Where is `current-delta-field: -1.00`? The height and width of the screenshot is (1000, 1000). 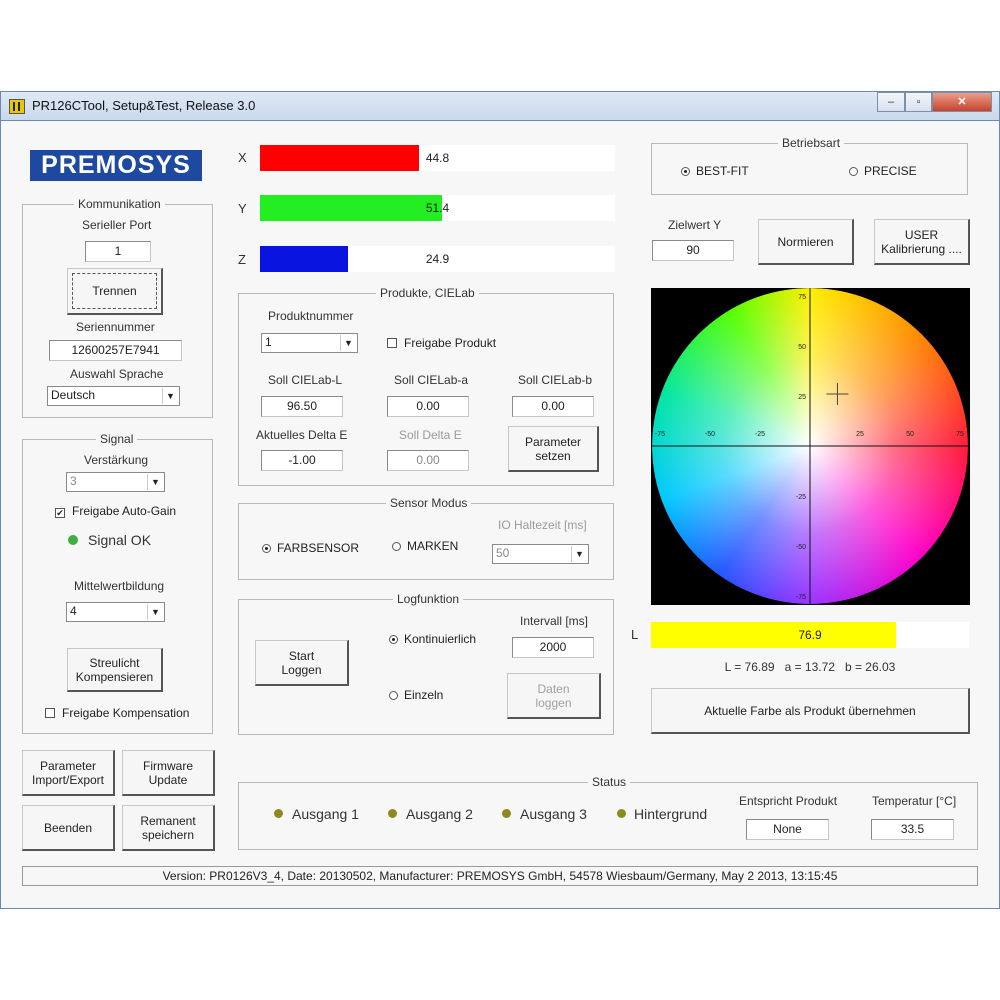 current-delta-field: -1.00 is located at coordinates (302, 460).